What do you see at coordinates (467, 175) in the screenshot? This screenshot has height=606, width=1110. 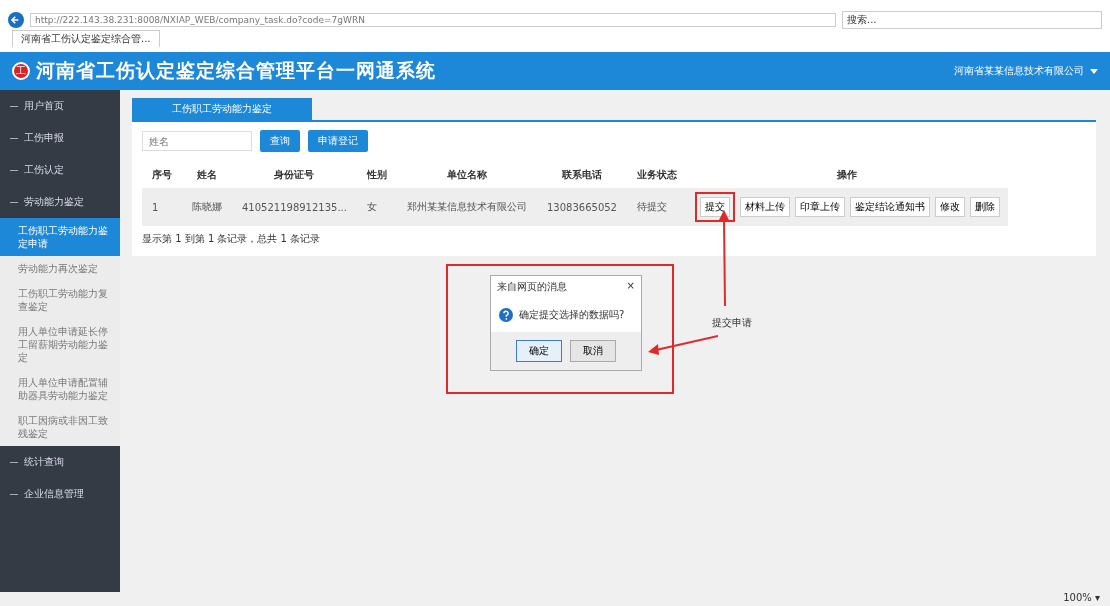 I see `column-header: 单位名称` at bounding box center [467, 175].